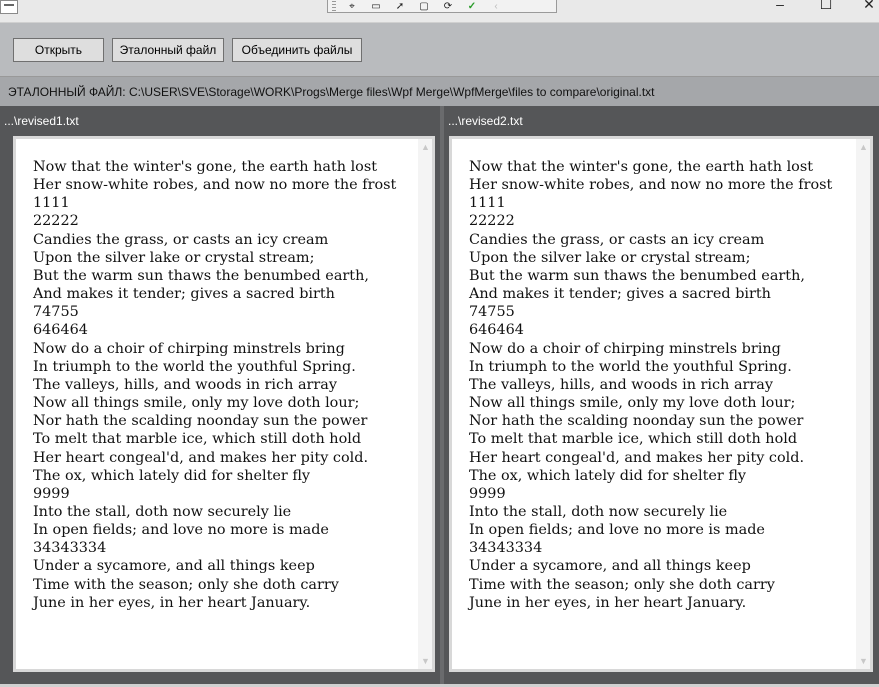  I want to click on right-pane-title: ...\revised2.txt, so click(485, 121).